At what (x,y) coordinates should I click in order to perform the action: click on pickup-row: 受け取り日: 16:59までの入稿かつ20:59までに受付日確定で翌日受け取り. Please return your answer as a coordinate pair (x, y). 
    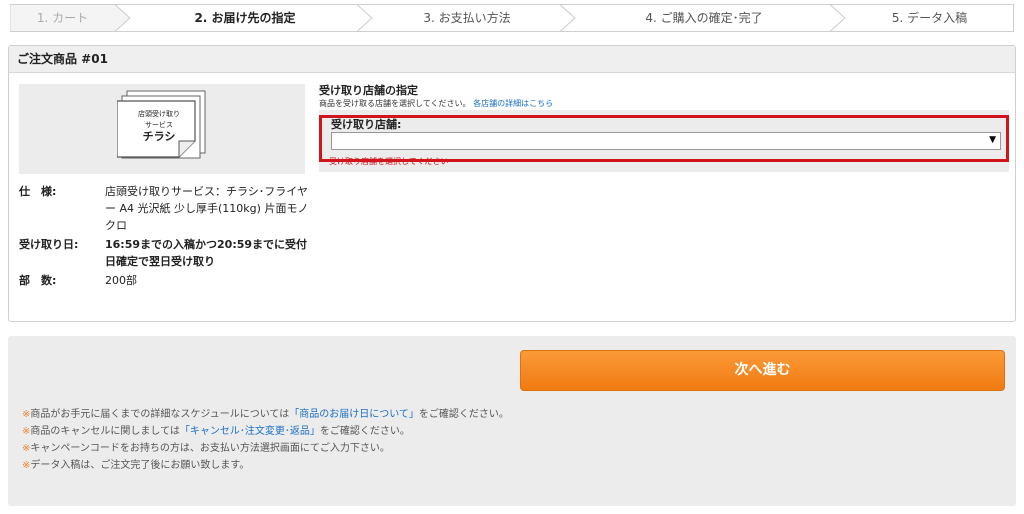
    Looking at the image, I should click on (169, 254).